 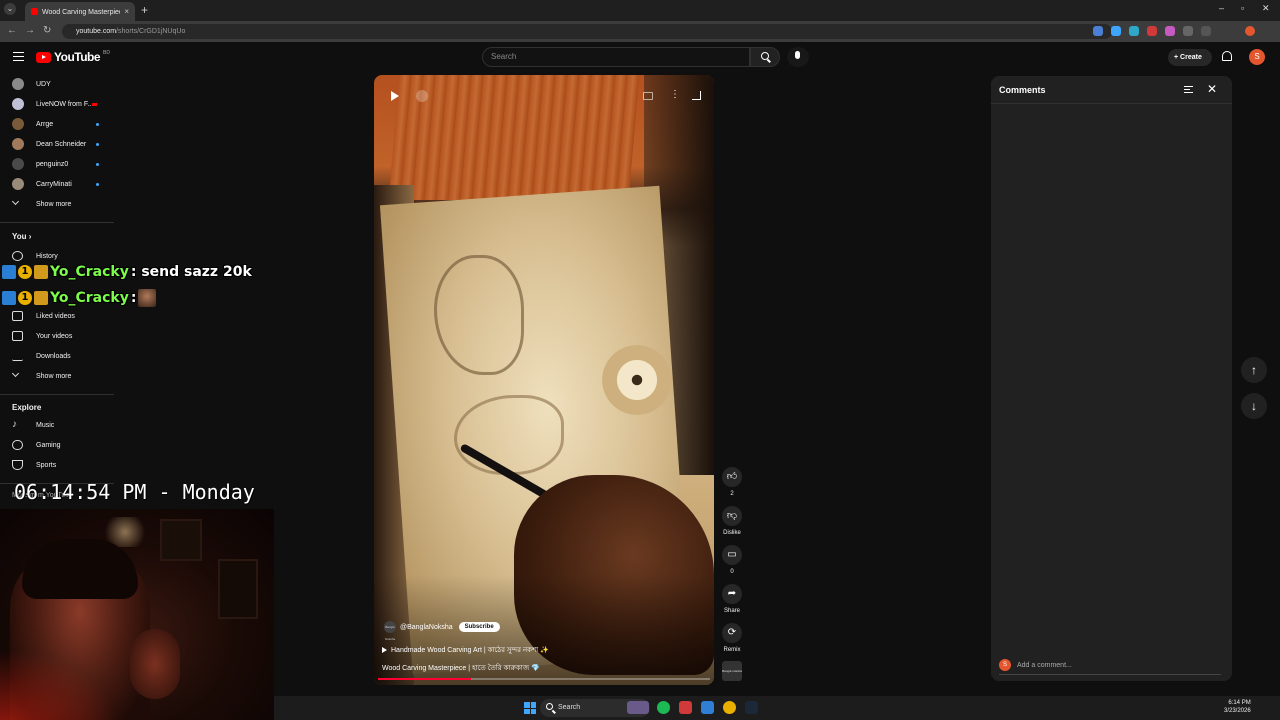 I want to click on volume-icon, so click(x=422, y=96).